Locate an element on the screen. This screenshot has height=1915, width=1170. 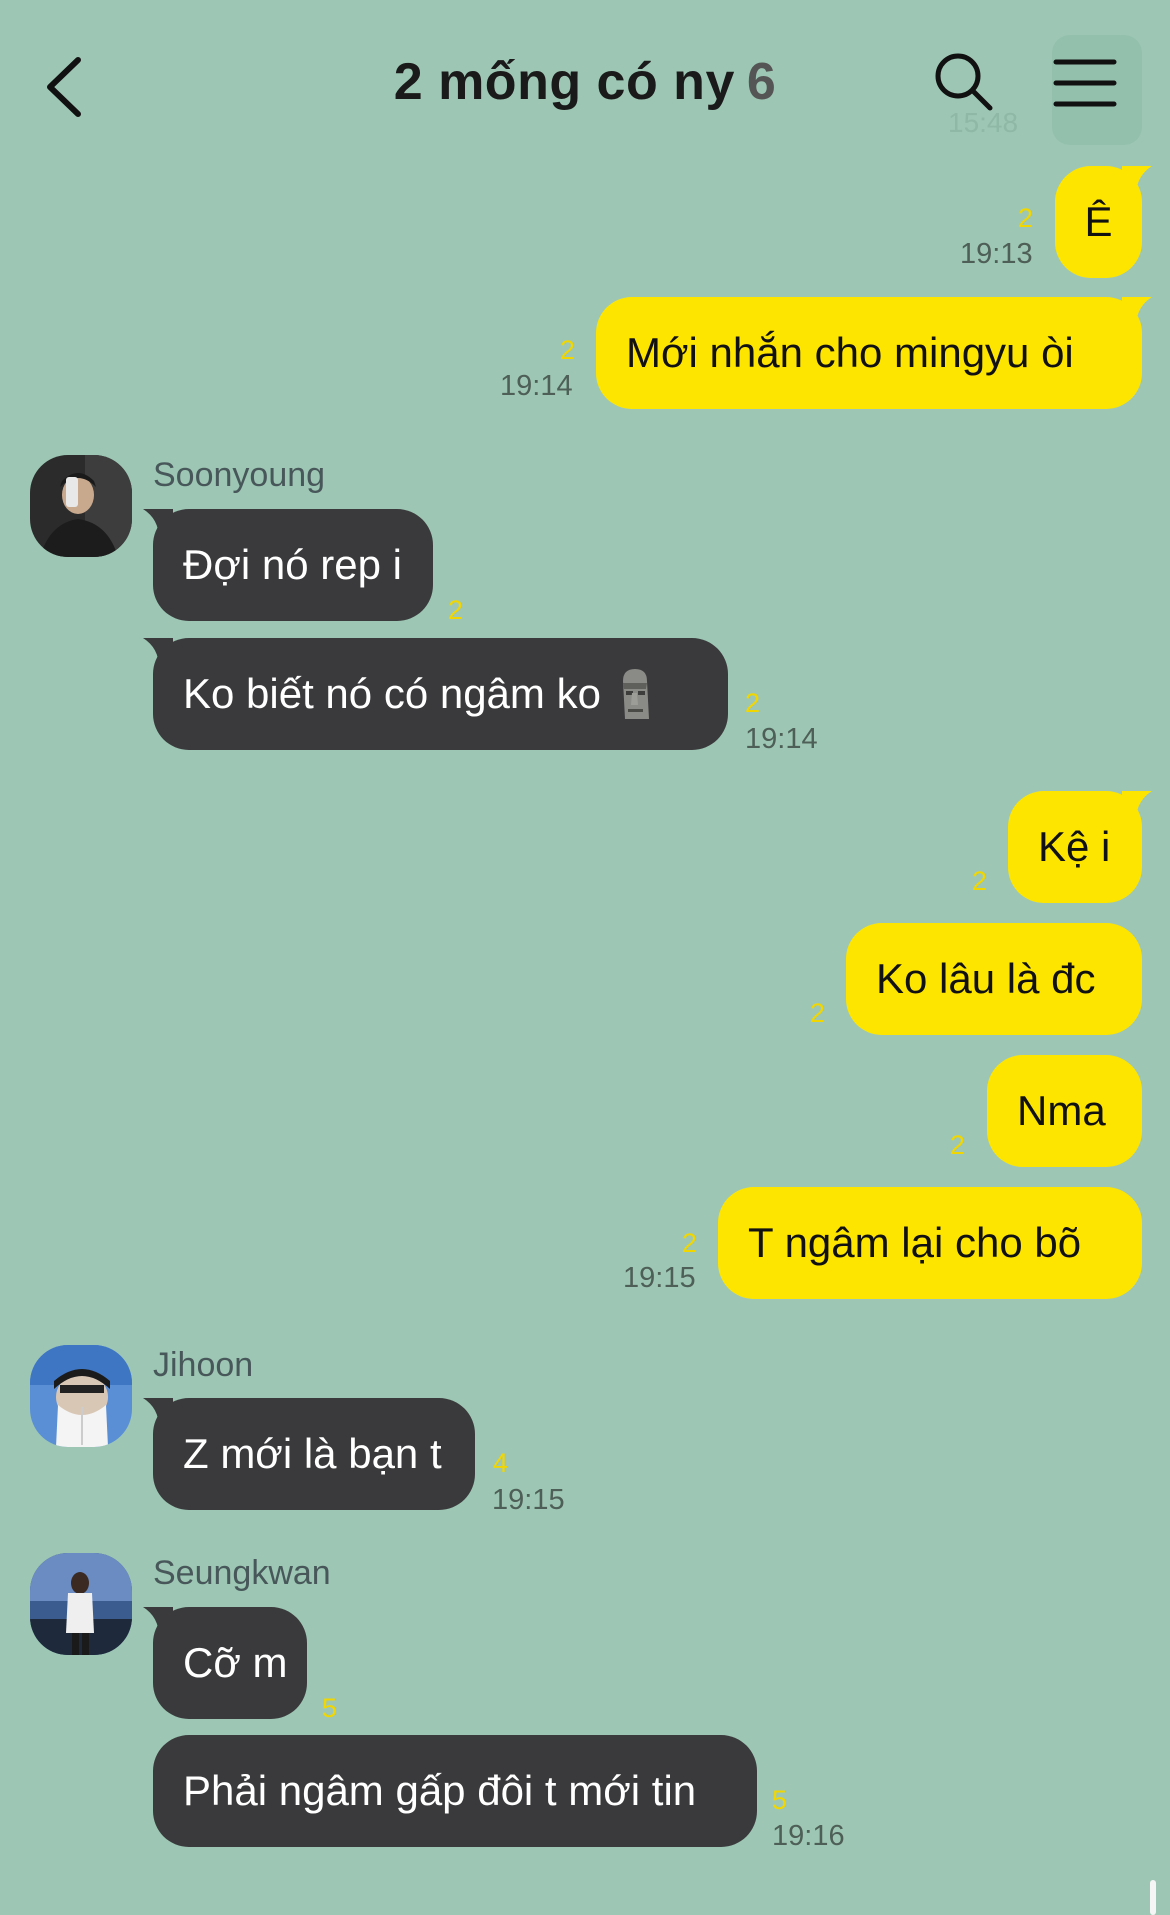
my-message-bubble: Nma is located at coordinates (1064, 1111).